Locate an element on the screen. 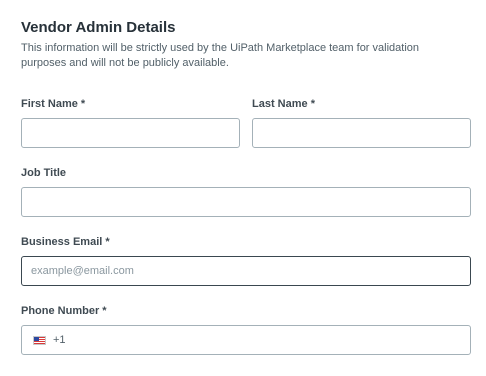 The width and height of the screenshot is (486, 376). first-name-input is located at coordinates (130, 133).